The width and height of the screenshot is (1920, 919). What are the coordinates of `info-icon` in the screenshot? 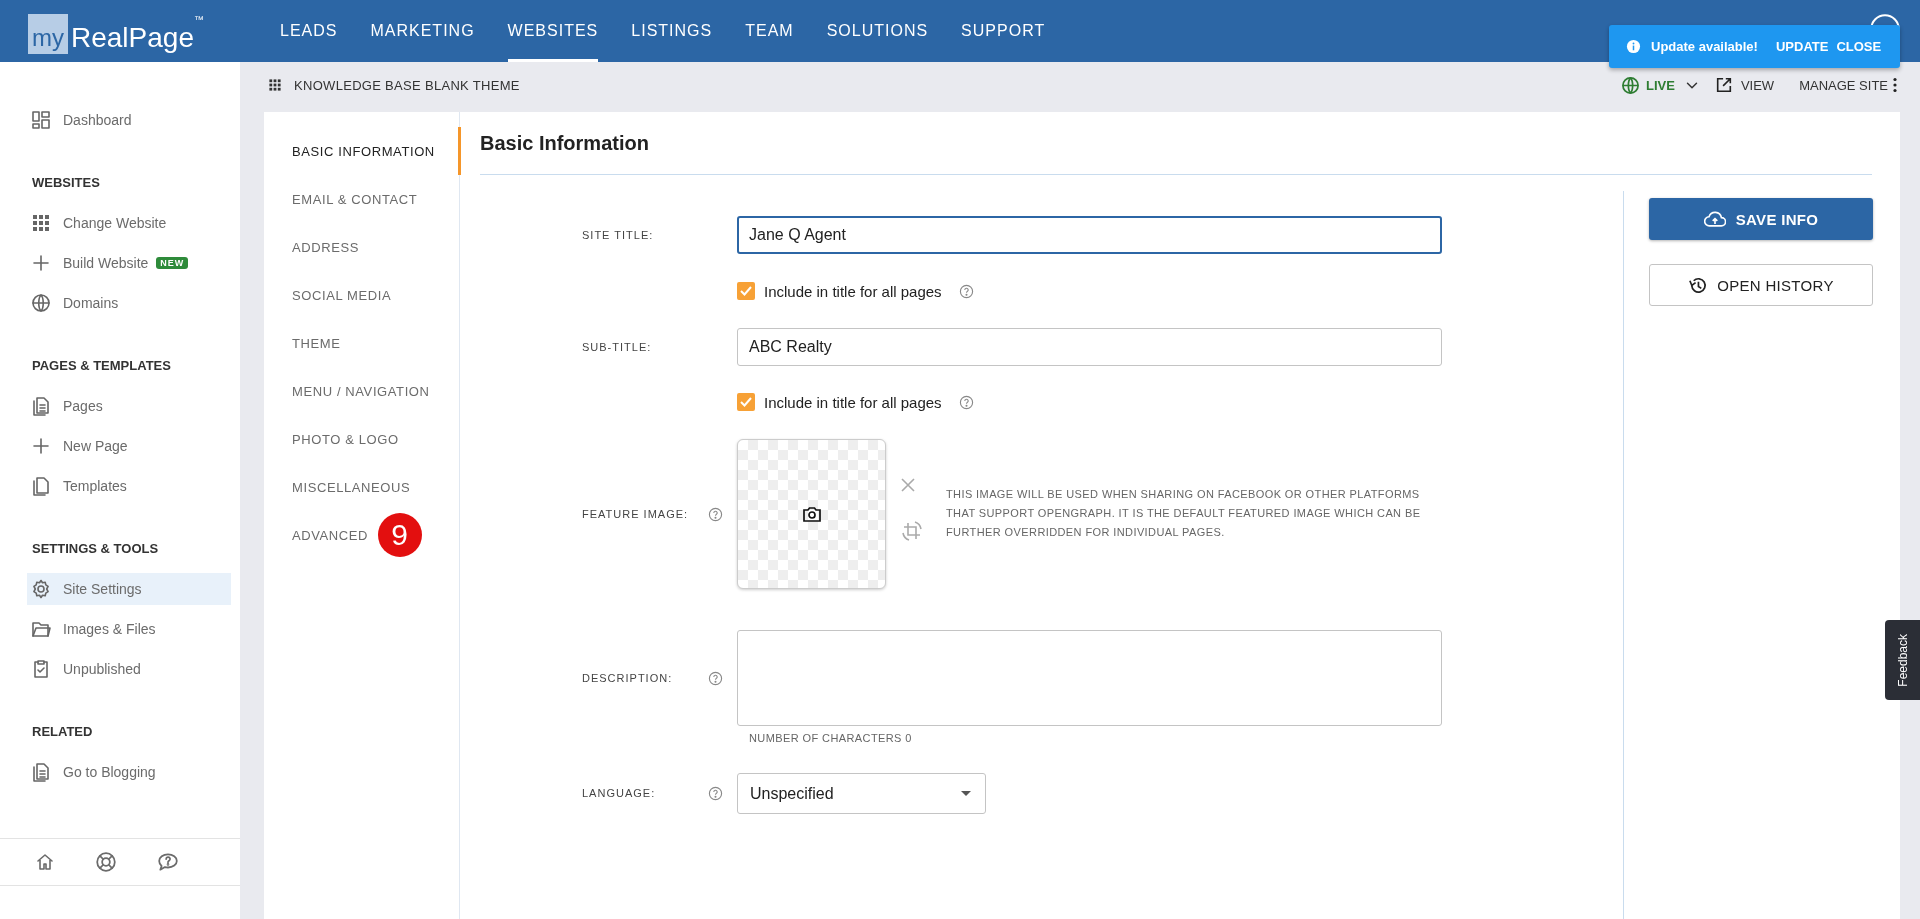 It's located at (1633, 46).